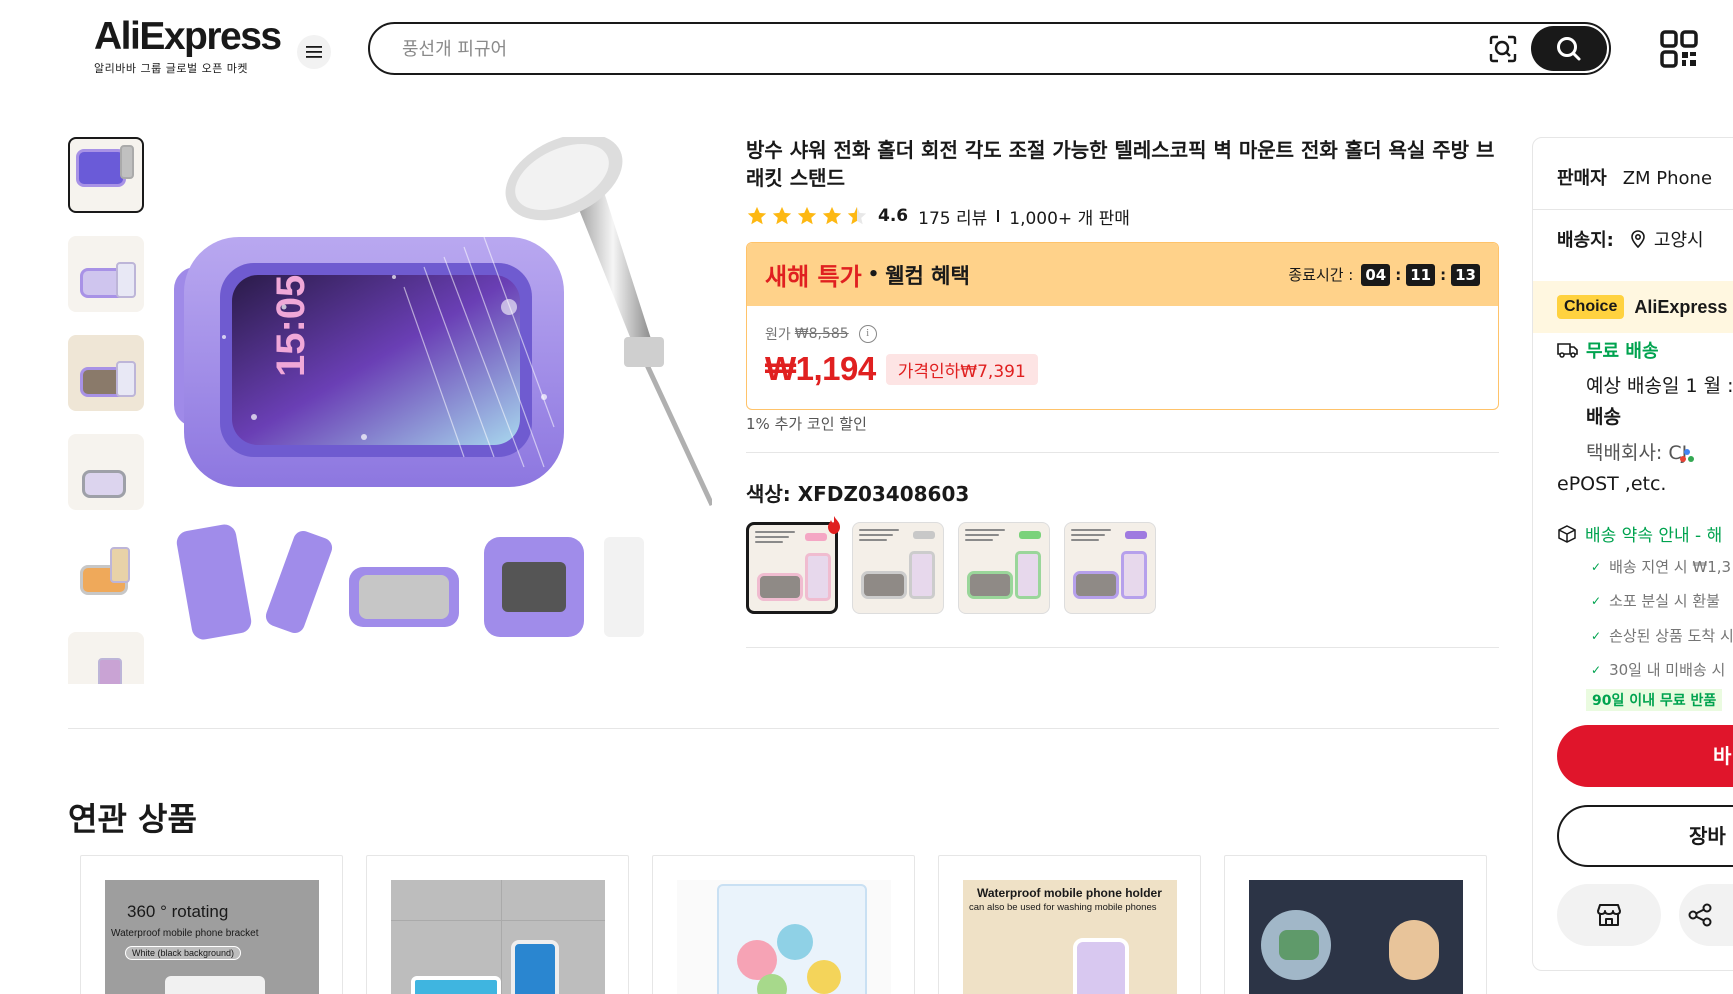 The image size is (1733, 994). I want to click on image-caption: 360 ° rotating, so click(178, 911).